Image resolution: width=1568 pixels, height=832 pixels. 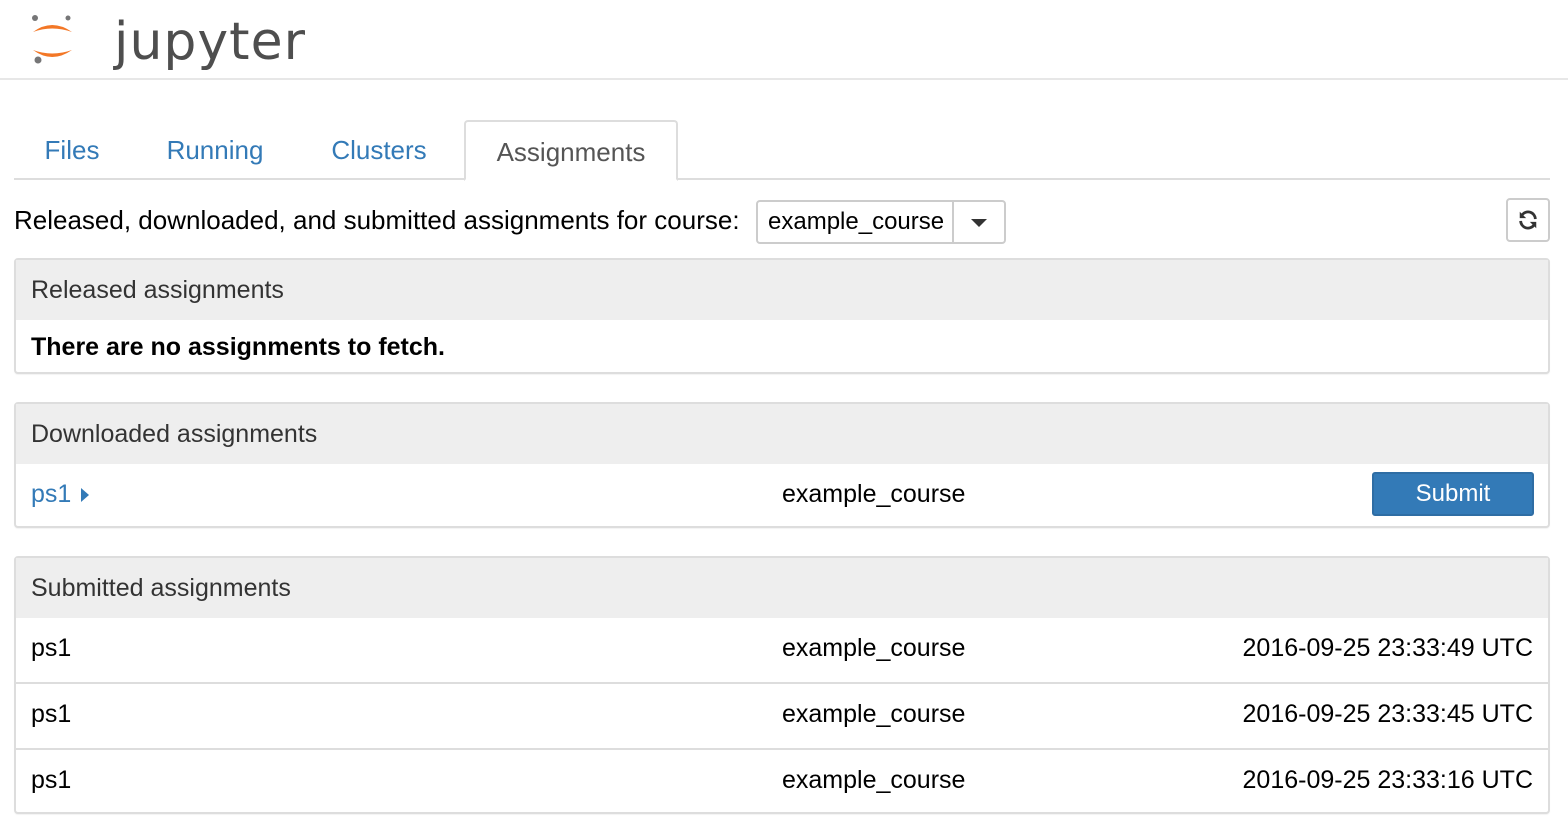 What do you see at coordinates (379, 150) in the screenshot?
I see `tab-clusters: Clusters` at bounding box center [379, 150].